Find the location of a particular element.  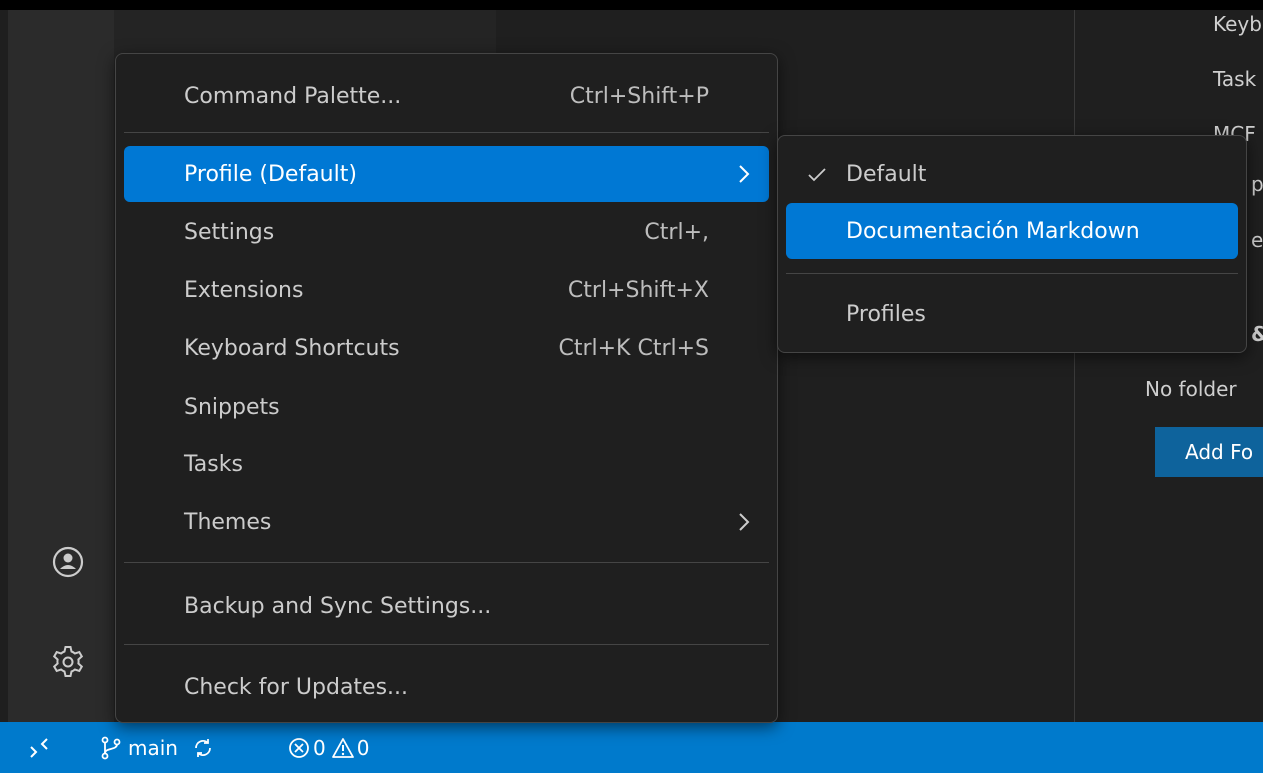

welcome-link-tasks: Task is located at coordinates (1234, 79).